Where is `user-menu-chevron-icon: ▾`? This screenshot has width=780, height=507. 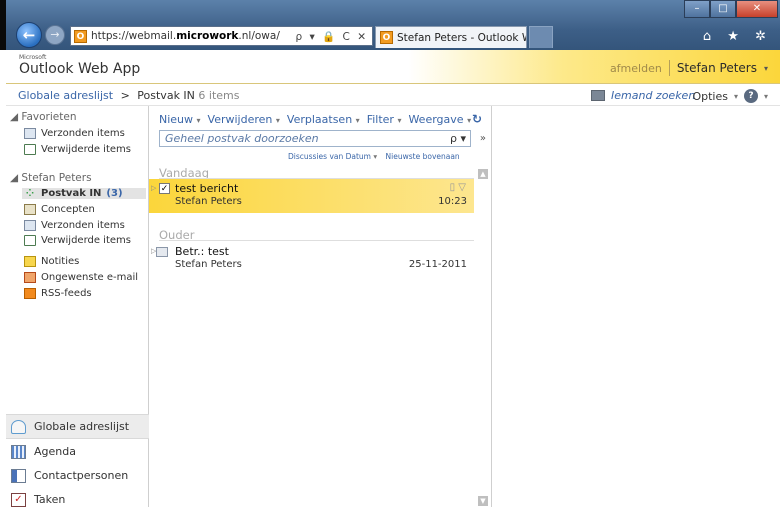 user-menu-chevron-icon: ▾ is located at coordinates (766, 68).